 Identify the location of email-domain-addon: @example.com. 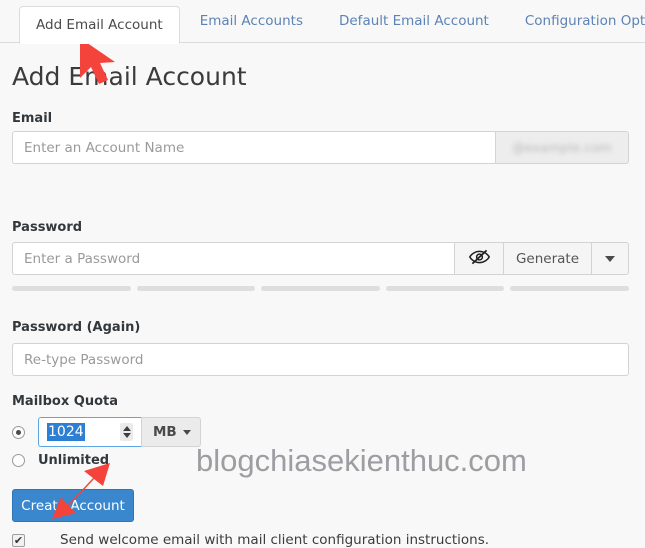
(562, 147).